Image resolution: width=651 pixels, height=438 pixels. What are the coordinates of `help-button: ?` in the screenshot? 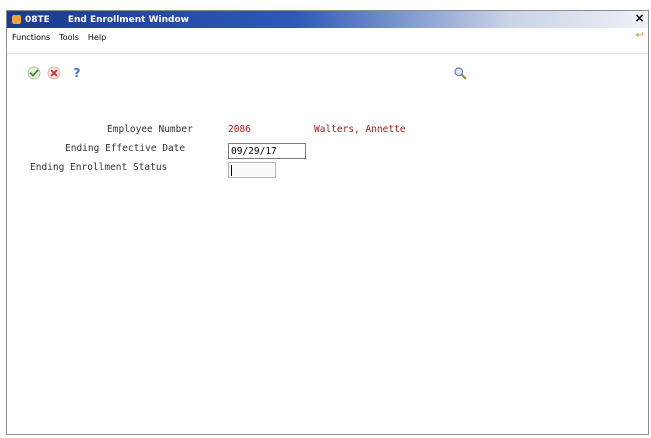 It's located at (77, 73).